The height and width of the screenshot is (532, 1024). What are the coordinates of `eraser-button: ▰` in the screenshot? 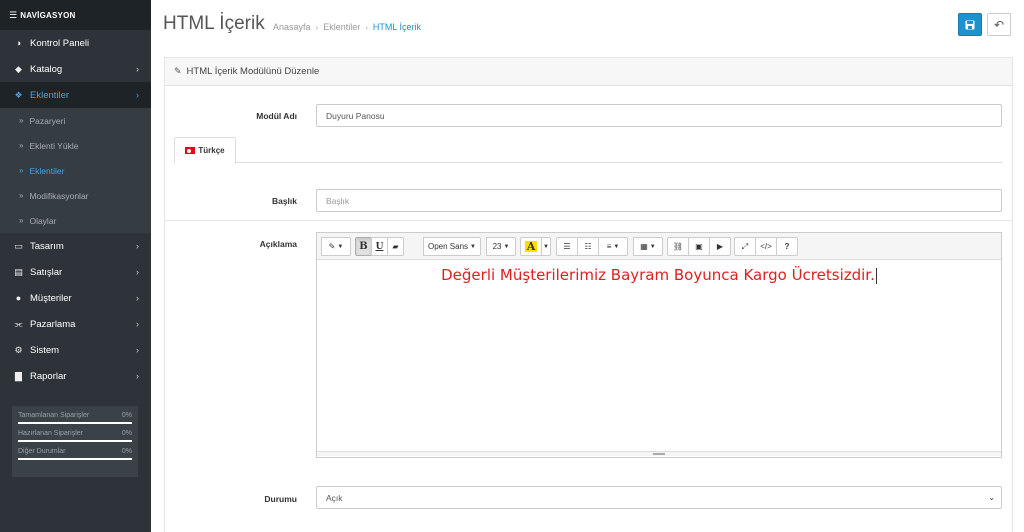 It's located at (395, 246).